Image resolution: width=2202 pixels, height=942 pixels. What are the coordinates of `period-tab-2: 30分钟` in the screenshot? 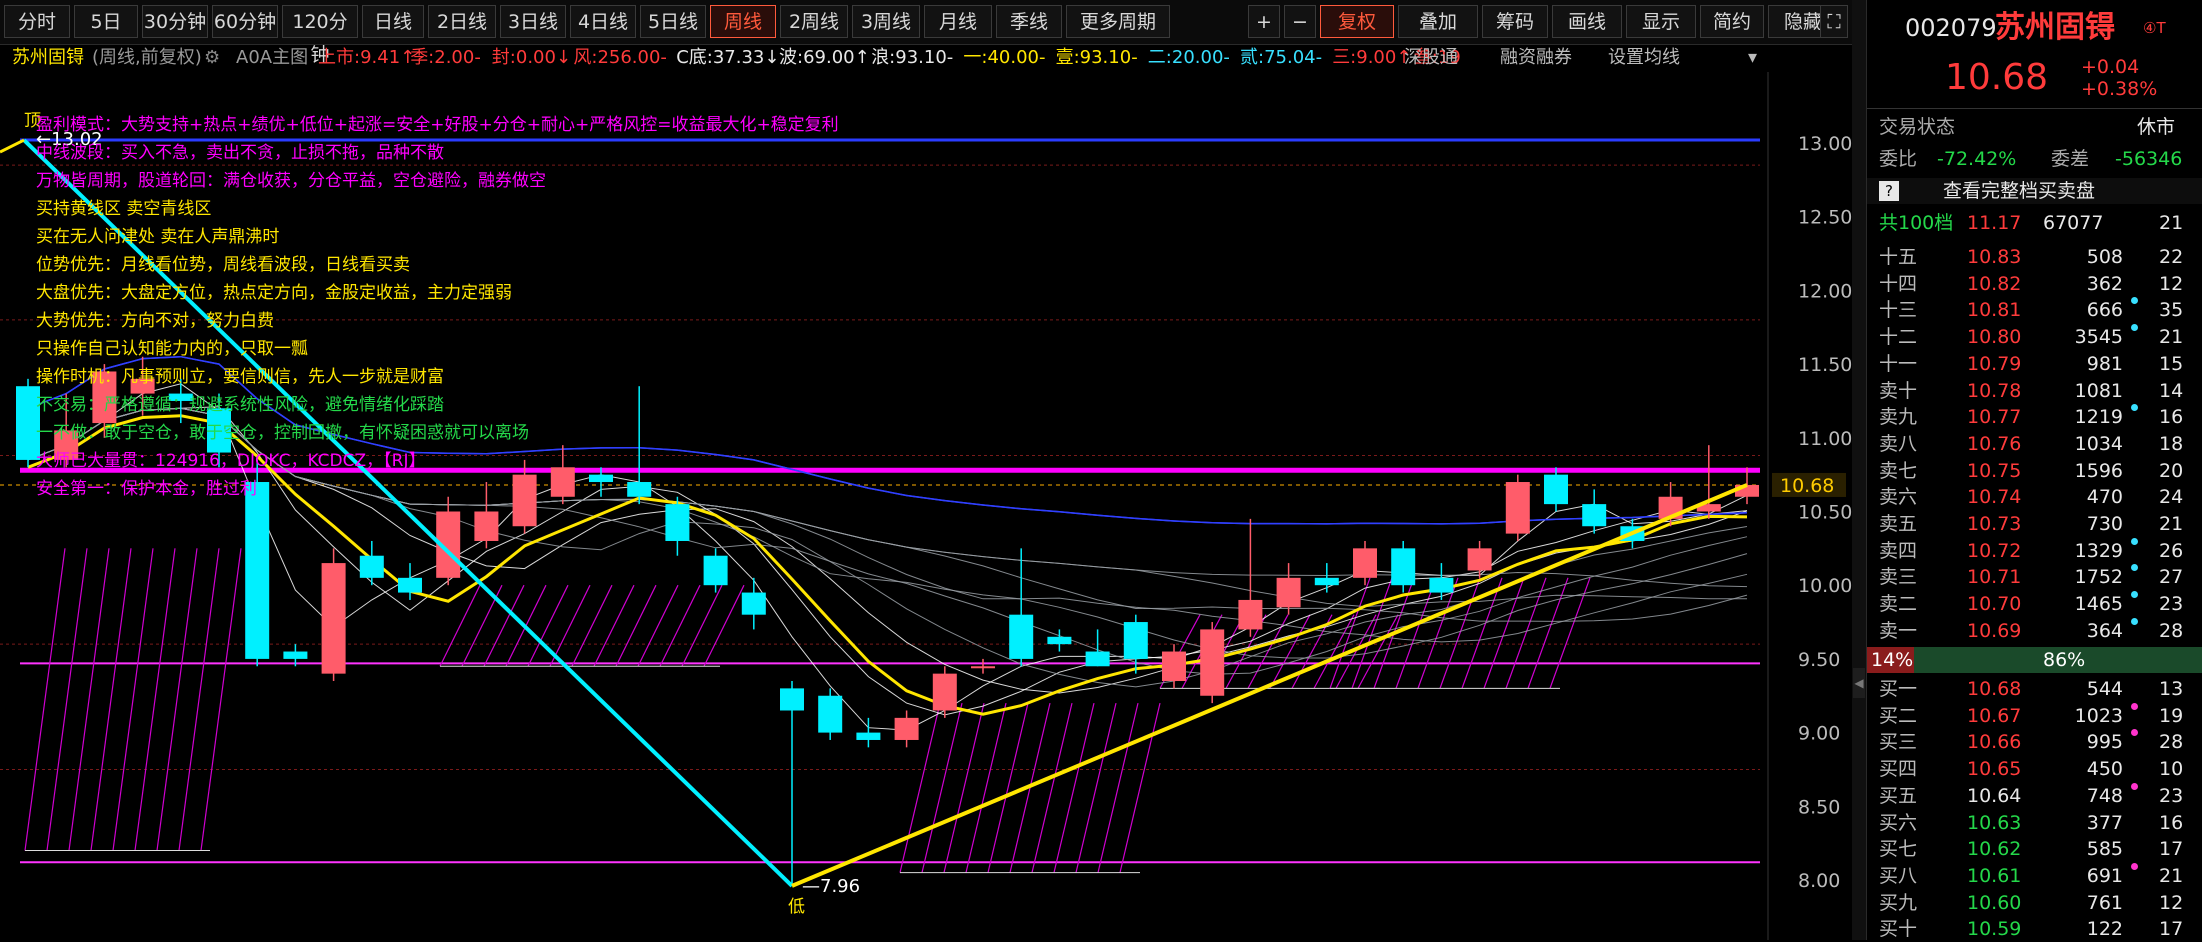 It's located at (175, 21).